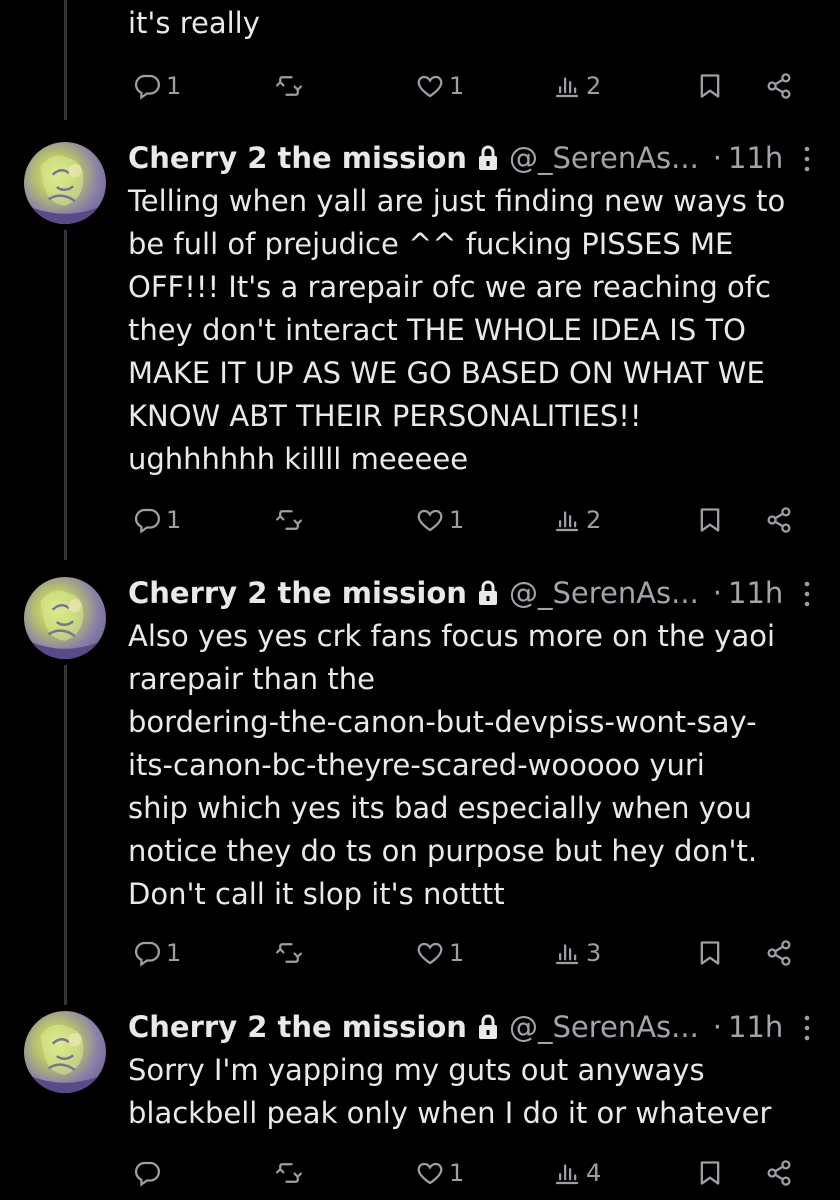 The image size is (840, 1200). What do you see at coordinates (194, 23) in the screenshot?
I see `tweet-text: it's really` at bounding box center [194, 23].